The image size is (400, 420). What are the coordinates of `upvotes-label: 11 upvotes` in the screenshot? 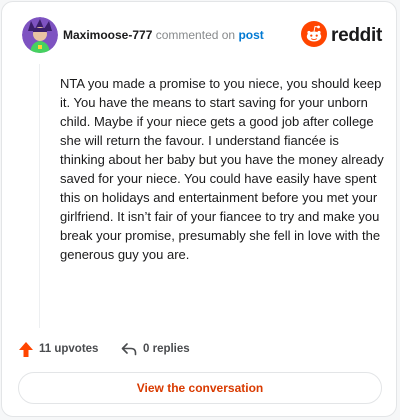 It's located at (69, 349).